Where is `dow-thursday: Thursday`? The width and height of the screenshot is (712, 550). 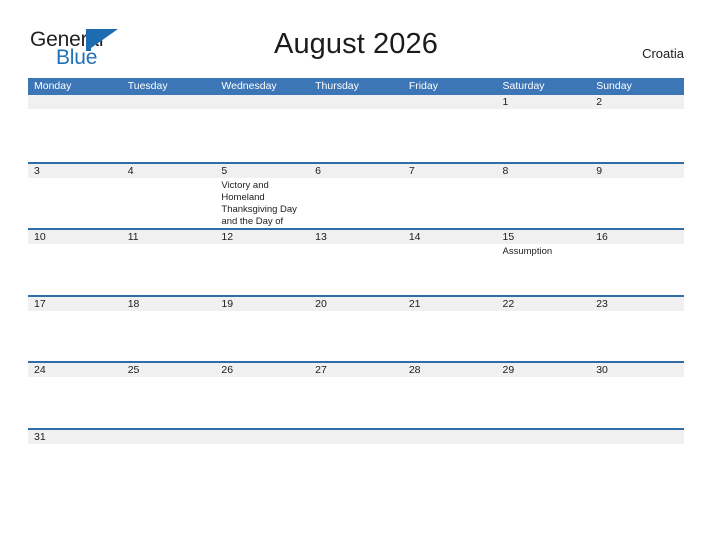 dow-thursday: Thursday is located at coordinates (337, 86).